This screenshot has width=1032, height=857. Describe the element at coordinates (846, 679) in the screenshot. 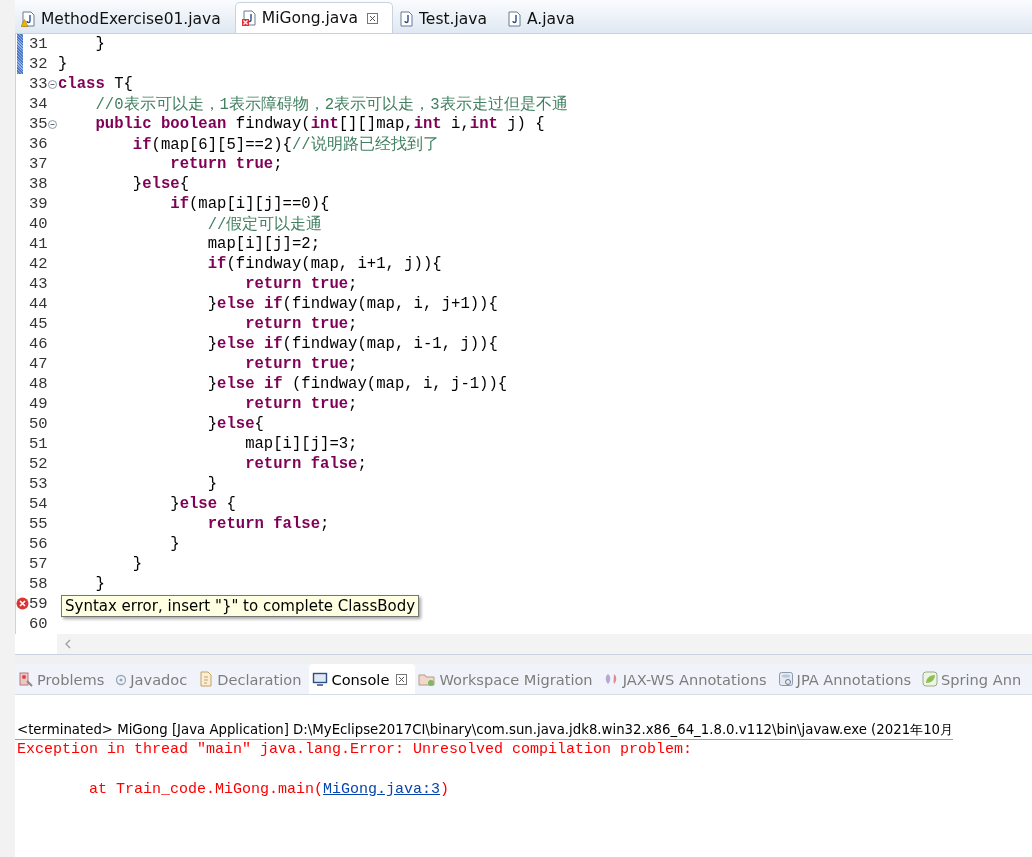

I see `panel-tab: JPA Annotations` at that location.